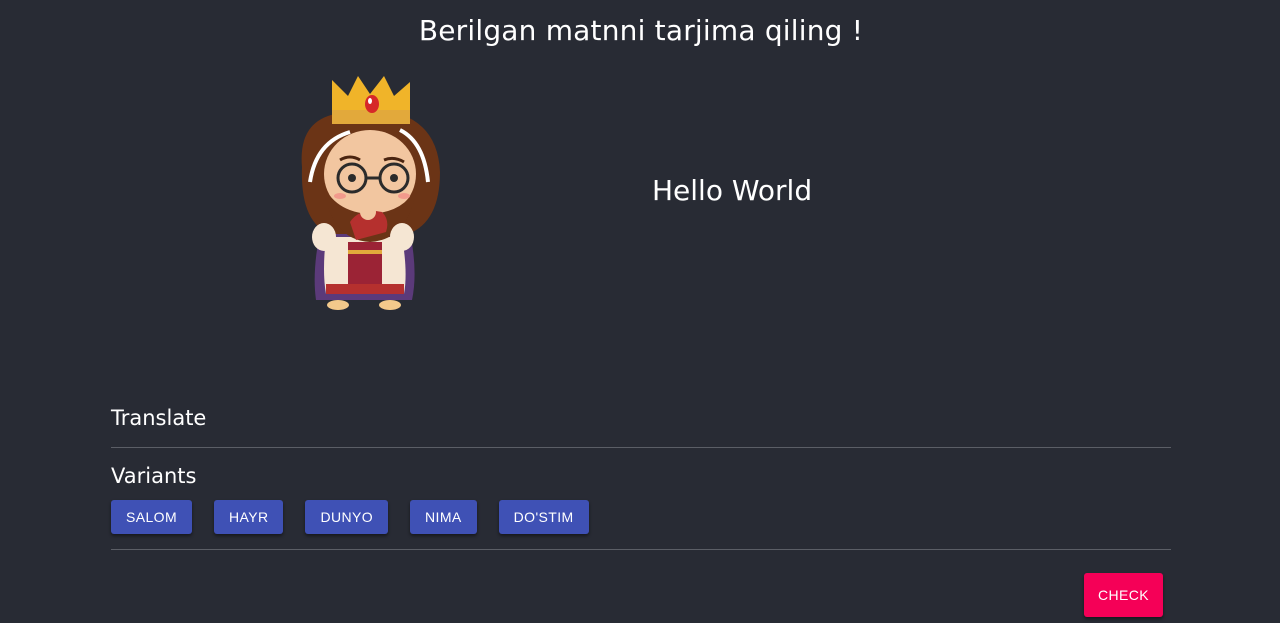 The image size is (1280, 623). I want to click on variants-label: Variants, so click(154, 476).